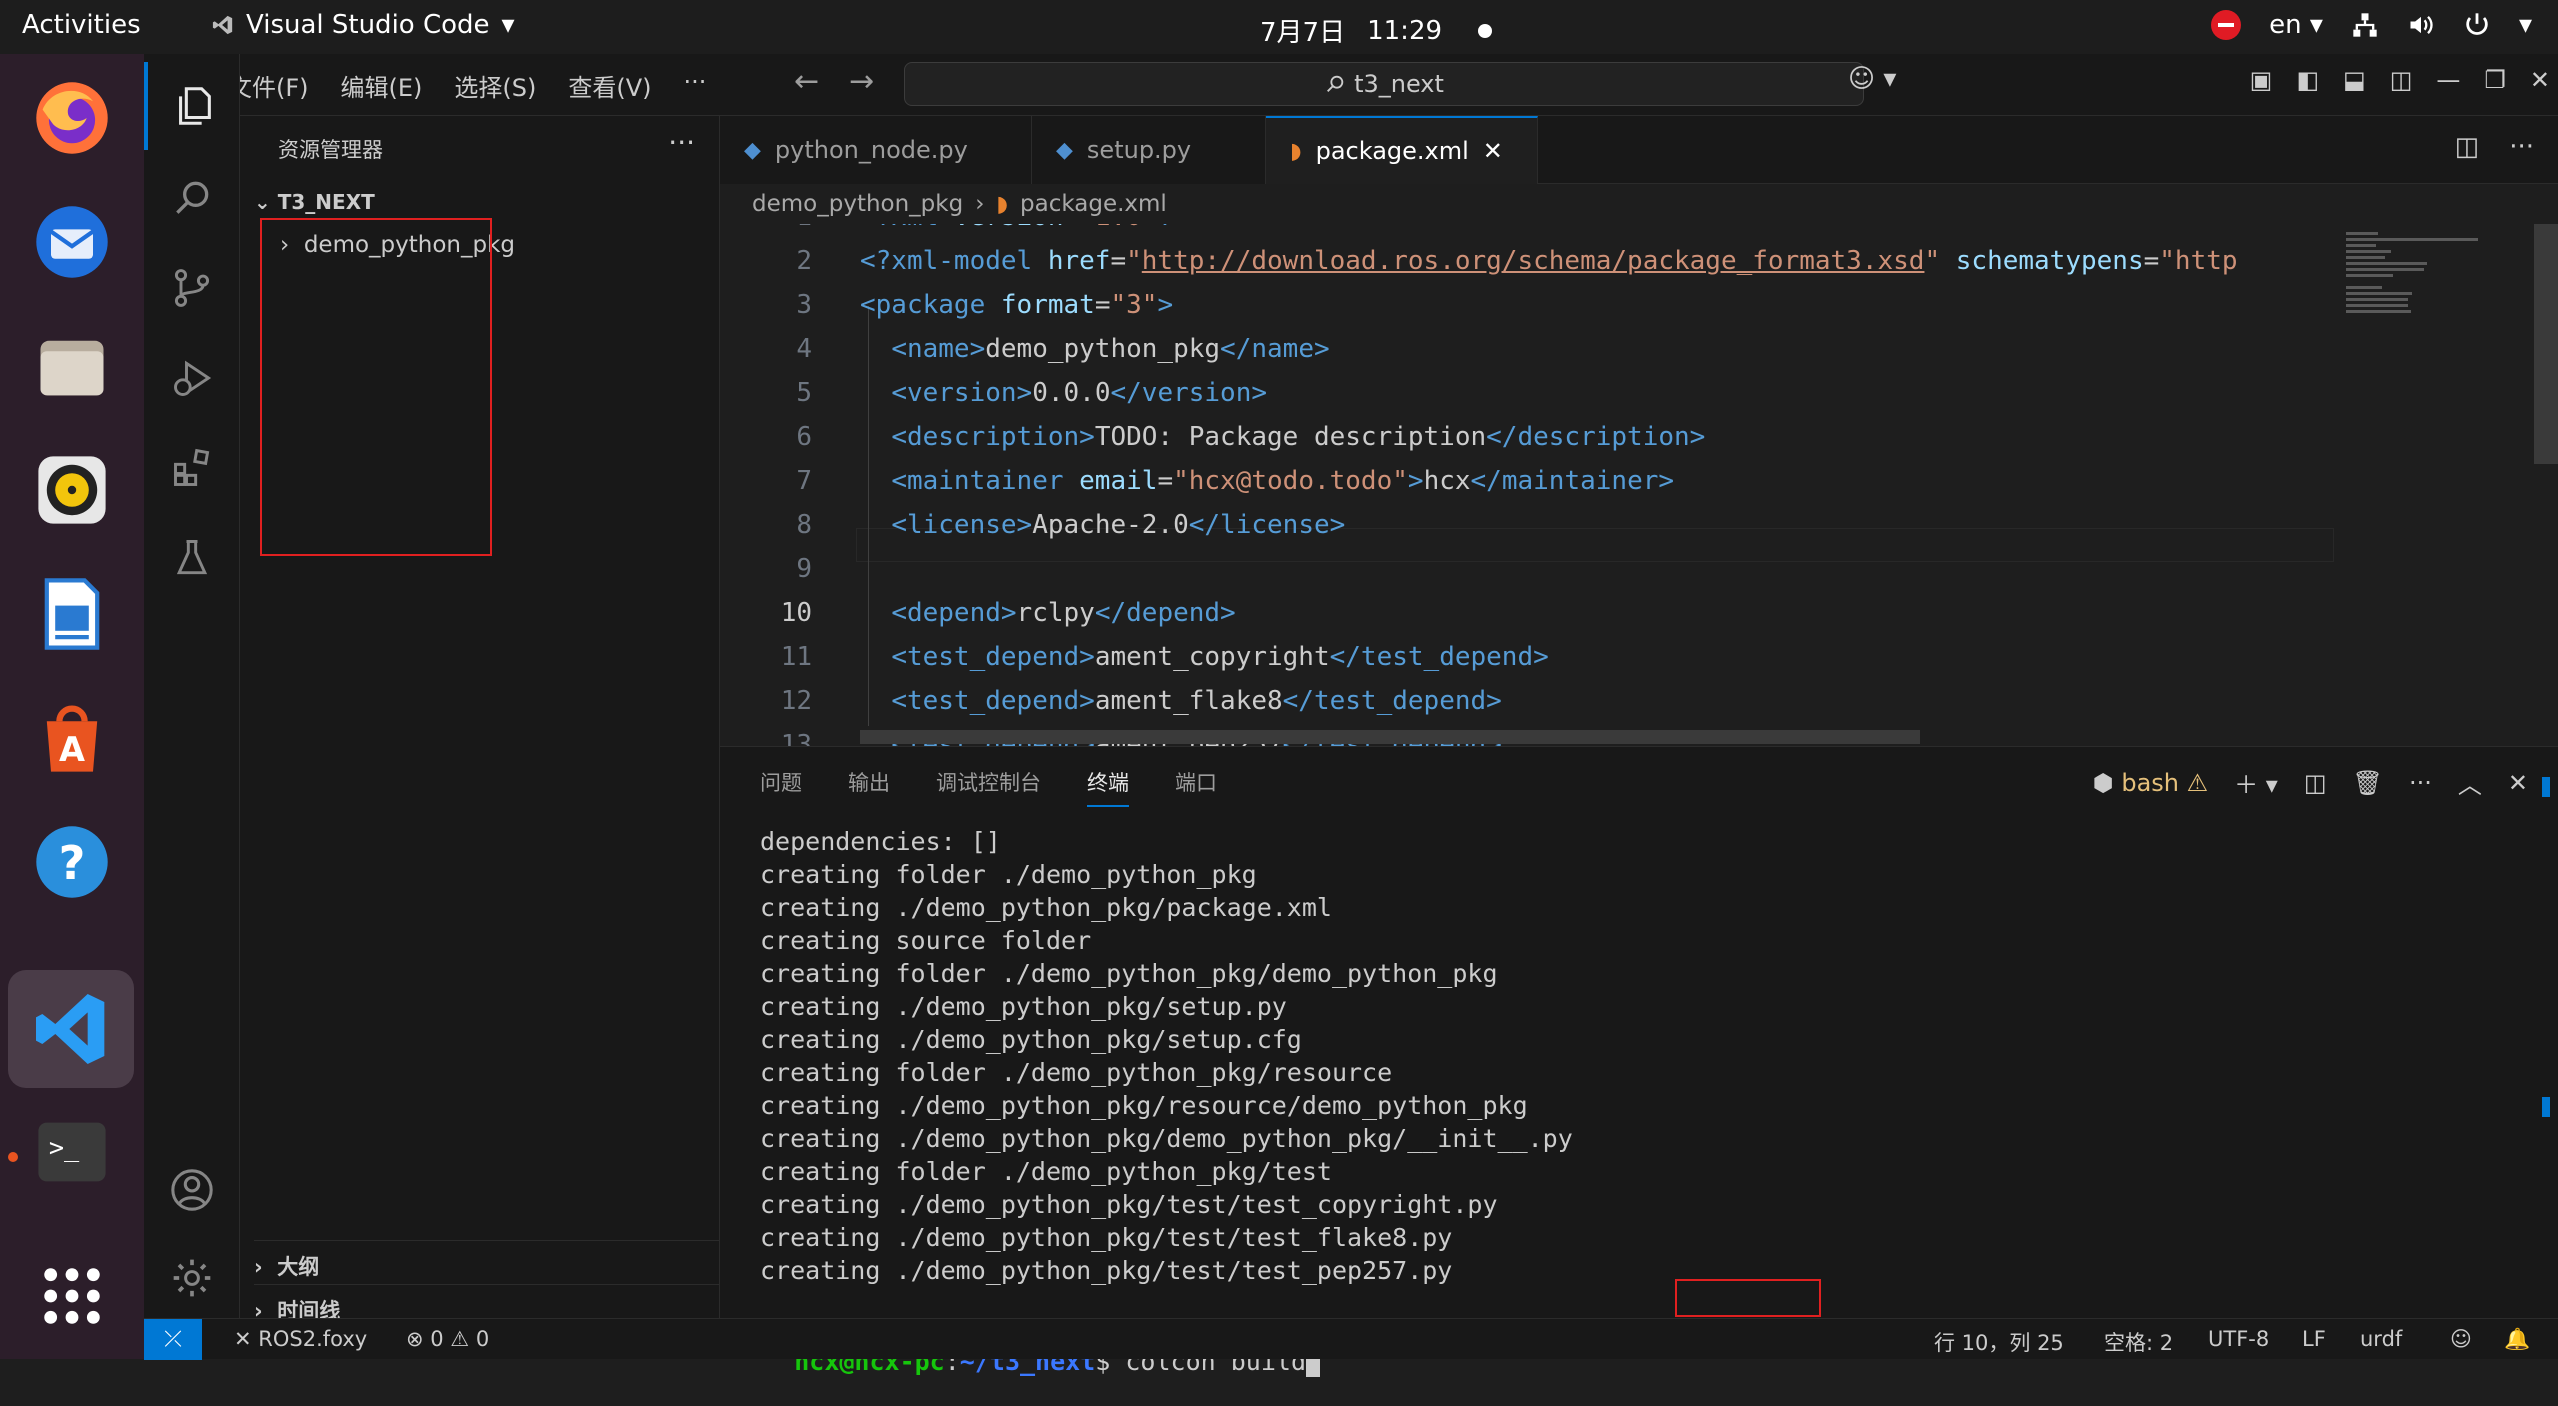  Describe the element at coordinates (2150, 783) in the screenshot. I see `terminal-profile: ⬢ bash ⚠` at that location.